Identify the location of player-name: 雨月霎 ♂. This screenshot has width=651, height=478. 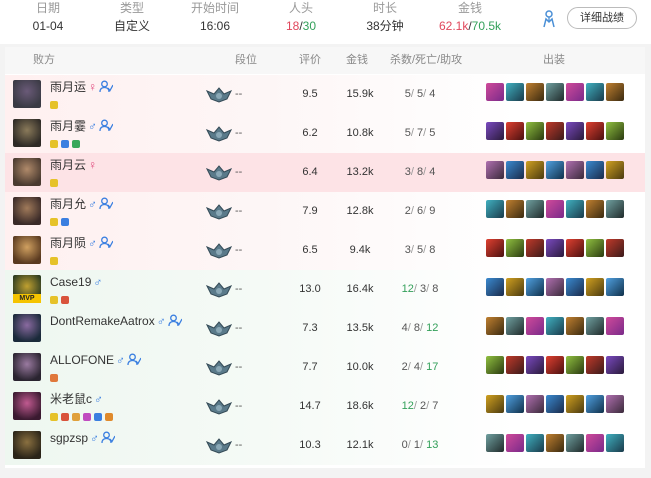
(82, 126).